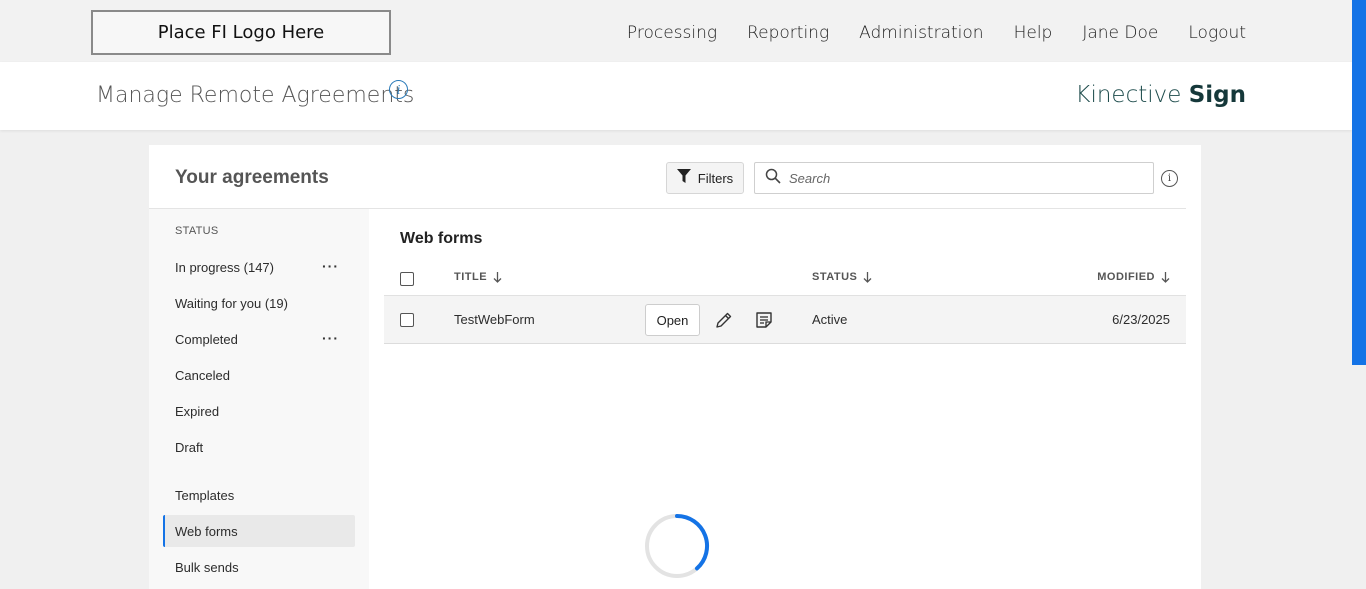  Describe the element at coordinates (471, 277) in the screenshot. I see `column-label: TITLE` at that location.